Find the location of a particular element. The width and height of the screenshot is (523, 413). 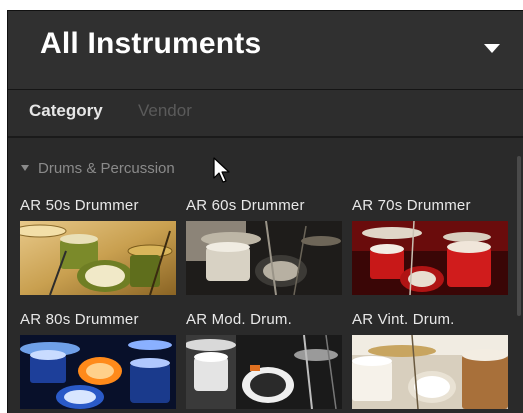

instrument-label: AR 60s Drummer is located at coordinates (245, 205).